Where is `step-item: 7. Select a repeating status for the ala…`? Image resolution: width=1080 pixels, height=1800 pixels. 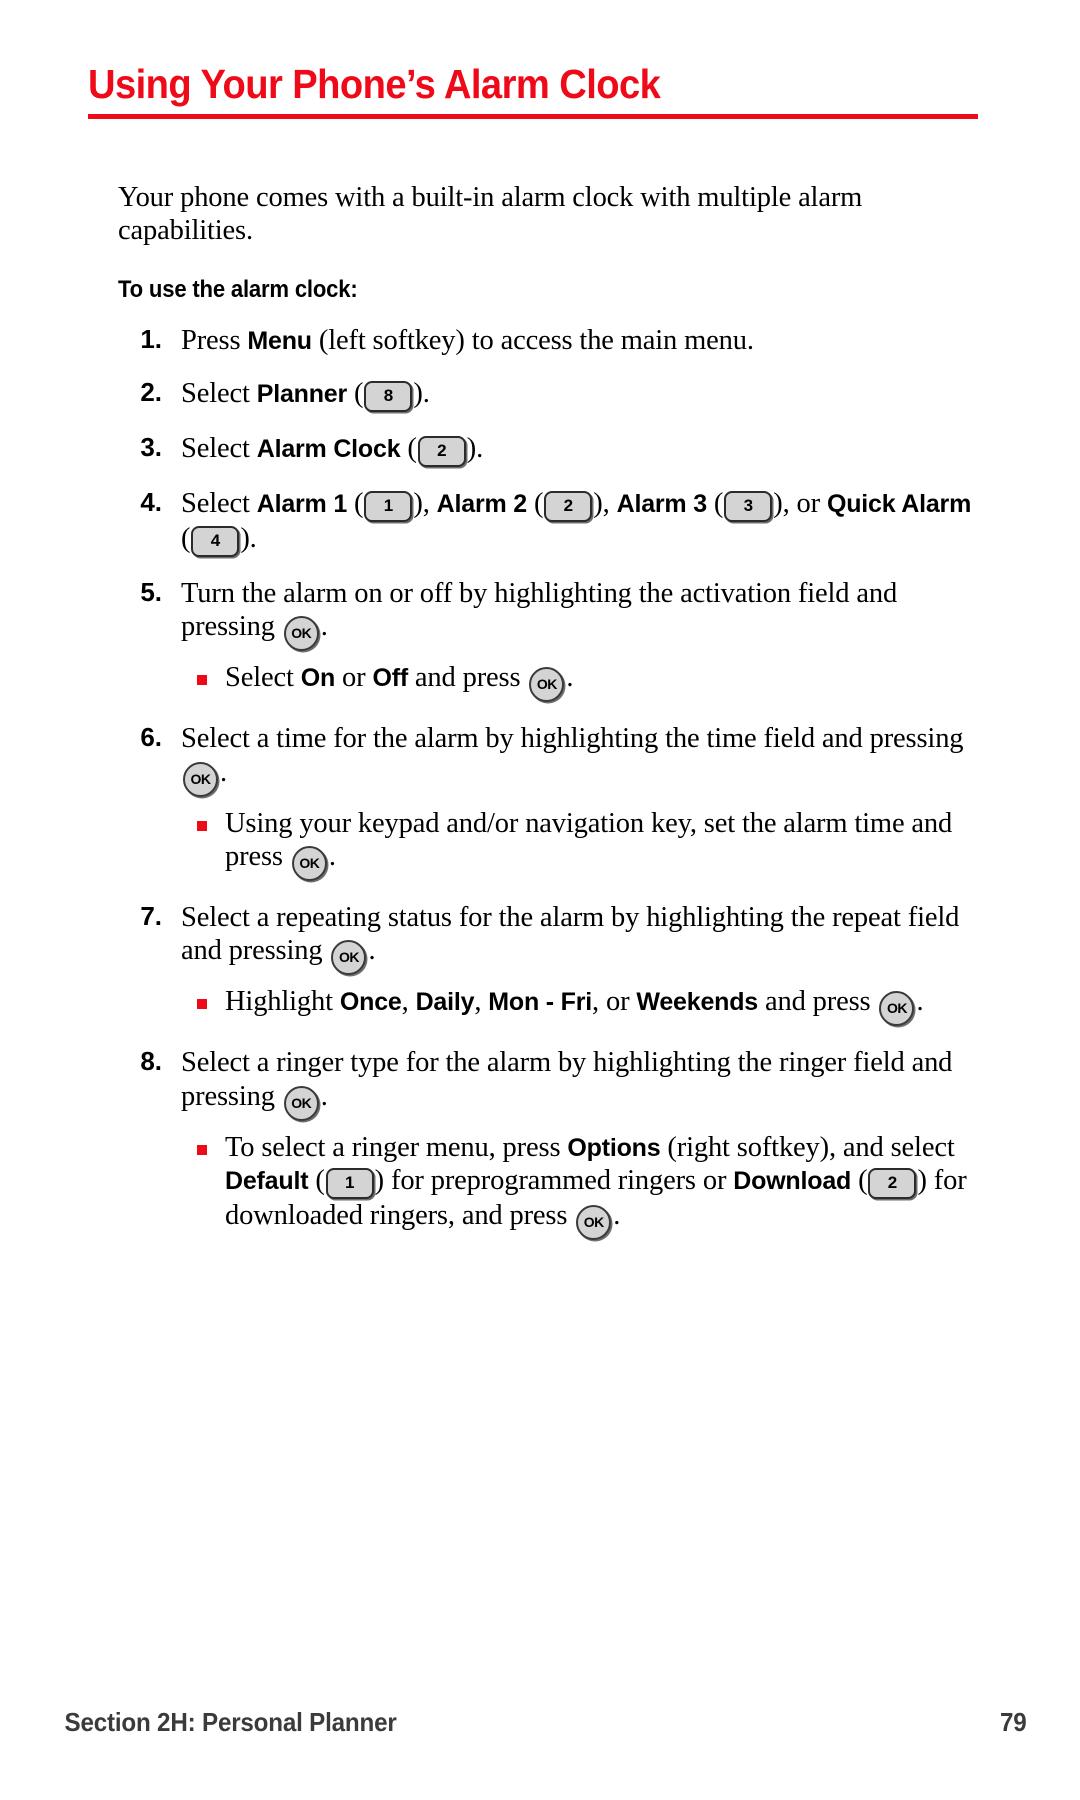 step-item: 7. Select a repeating status for the ala… is located at coordinates (548, 964).